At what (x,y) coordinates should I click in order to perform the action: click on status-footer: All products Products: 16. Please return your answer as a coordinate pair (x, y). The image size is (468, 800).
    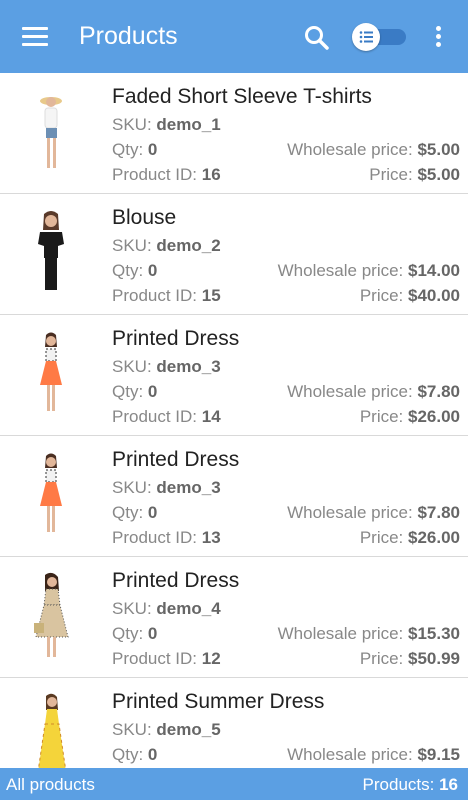
    Looking at the image, I should click on (234, 784).